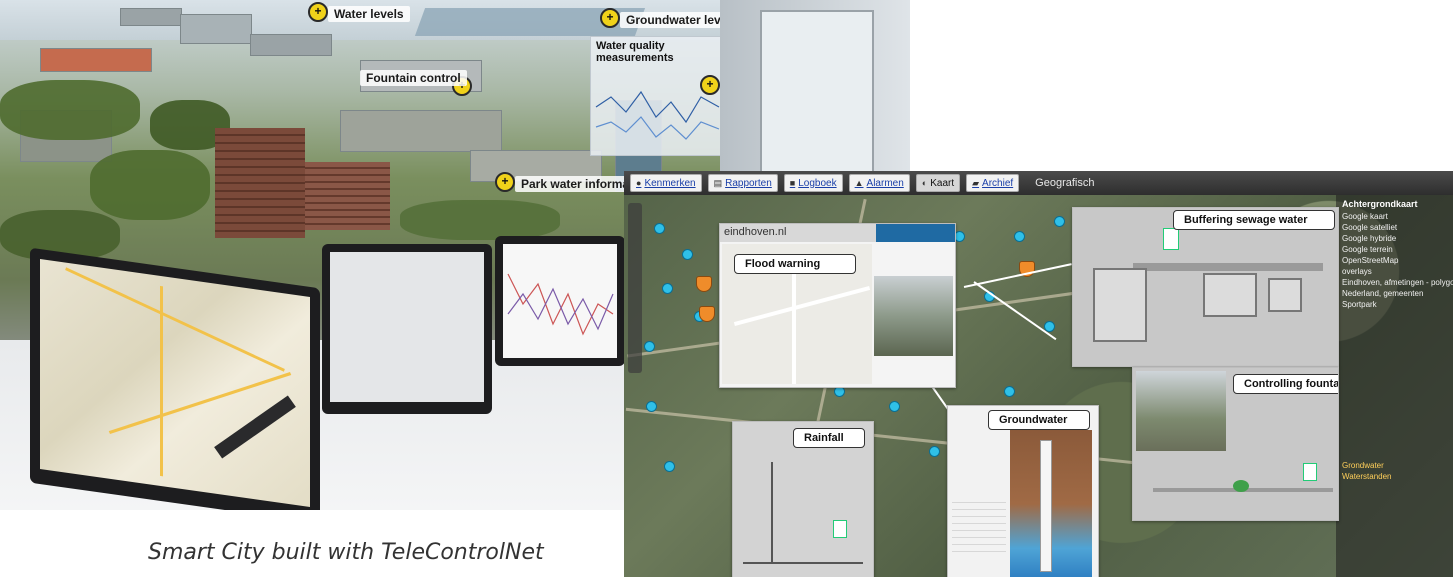 The width and height of the screenshot is (1453, 577). Describe the element at coordinates (635, 52) in the screenshot. I see `water-quality-title: Water quality measurements` at that location.